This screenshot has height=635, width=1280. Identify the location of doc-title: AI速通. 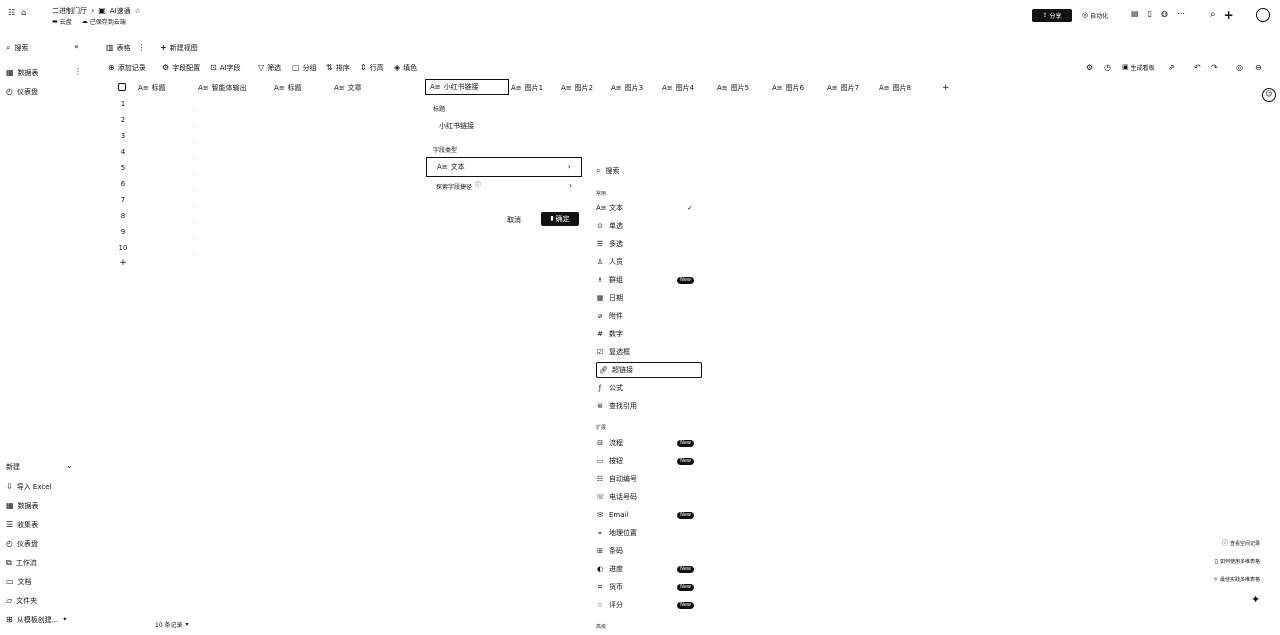
(120, 11).